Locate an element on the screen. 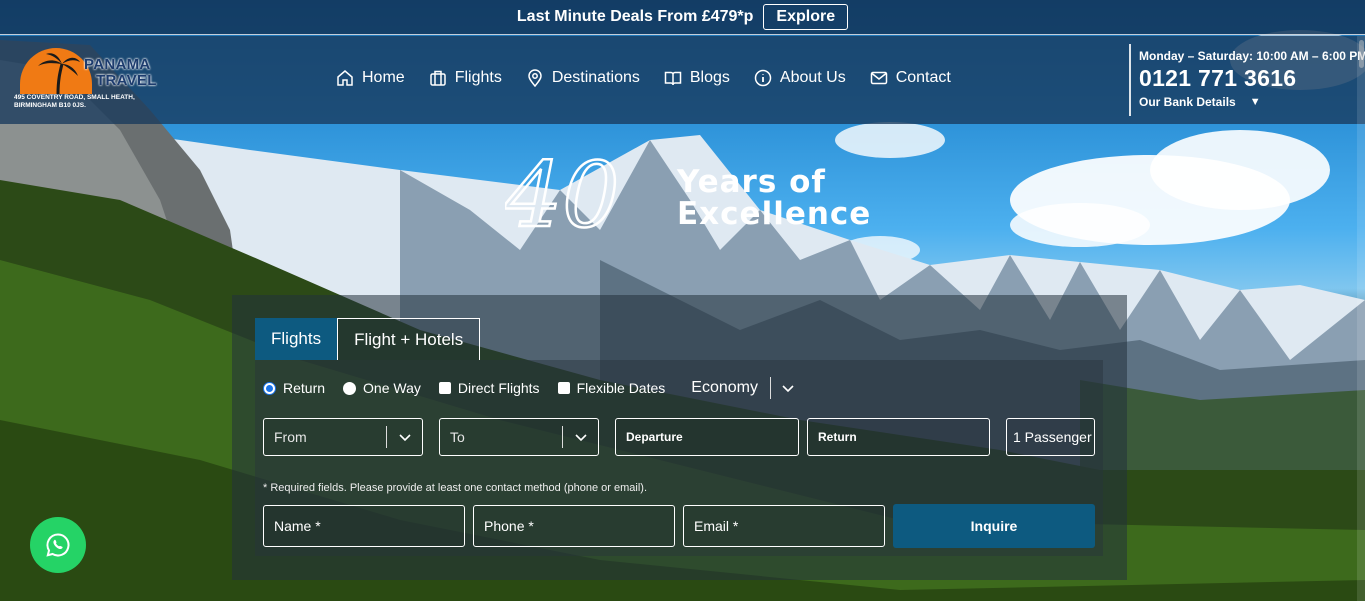  cabin-class-value: Economy is located at coordinates (724, 387).